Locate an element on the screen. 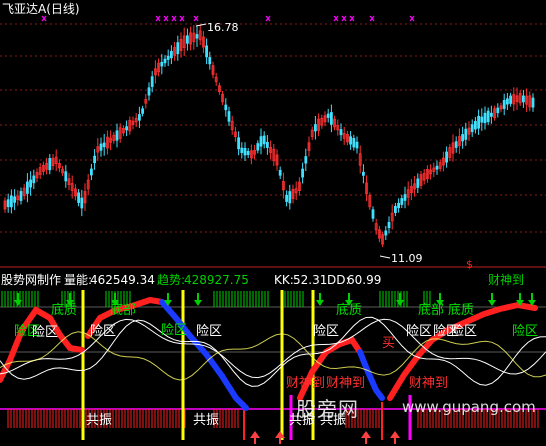 The height and width of the screenshot is (446, 546). volume-value: 462549.34 is located at coordinates (122, 280).